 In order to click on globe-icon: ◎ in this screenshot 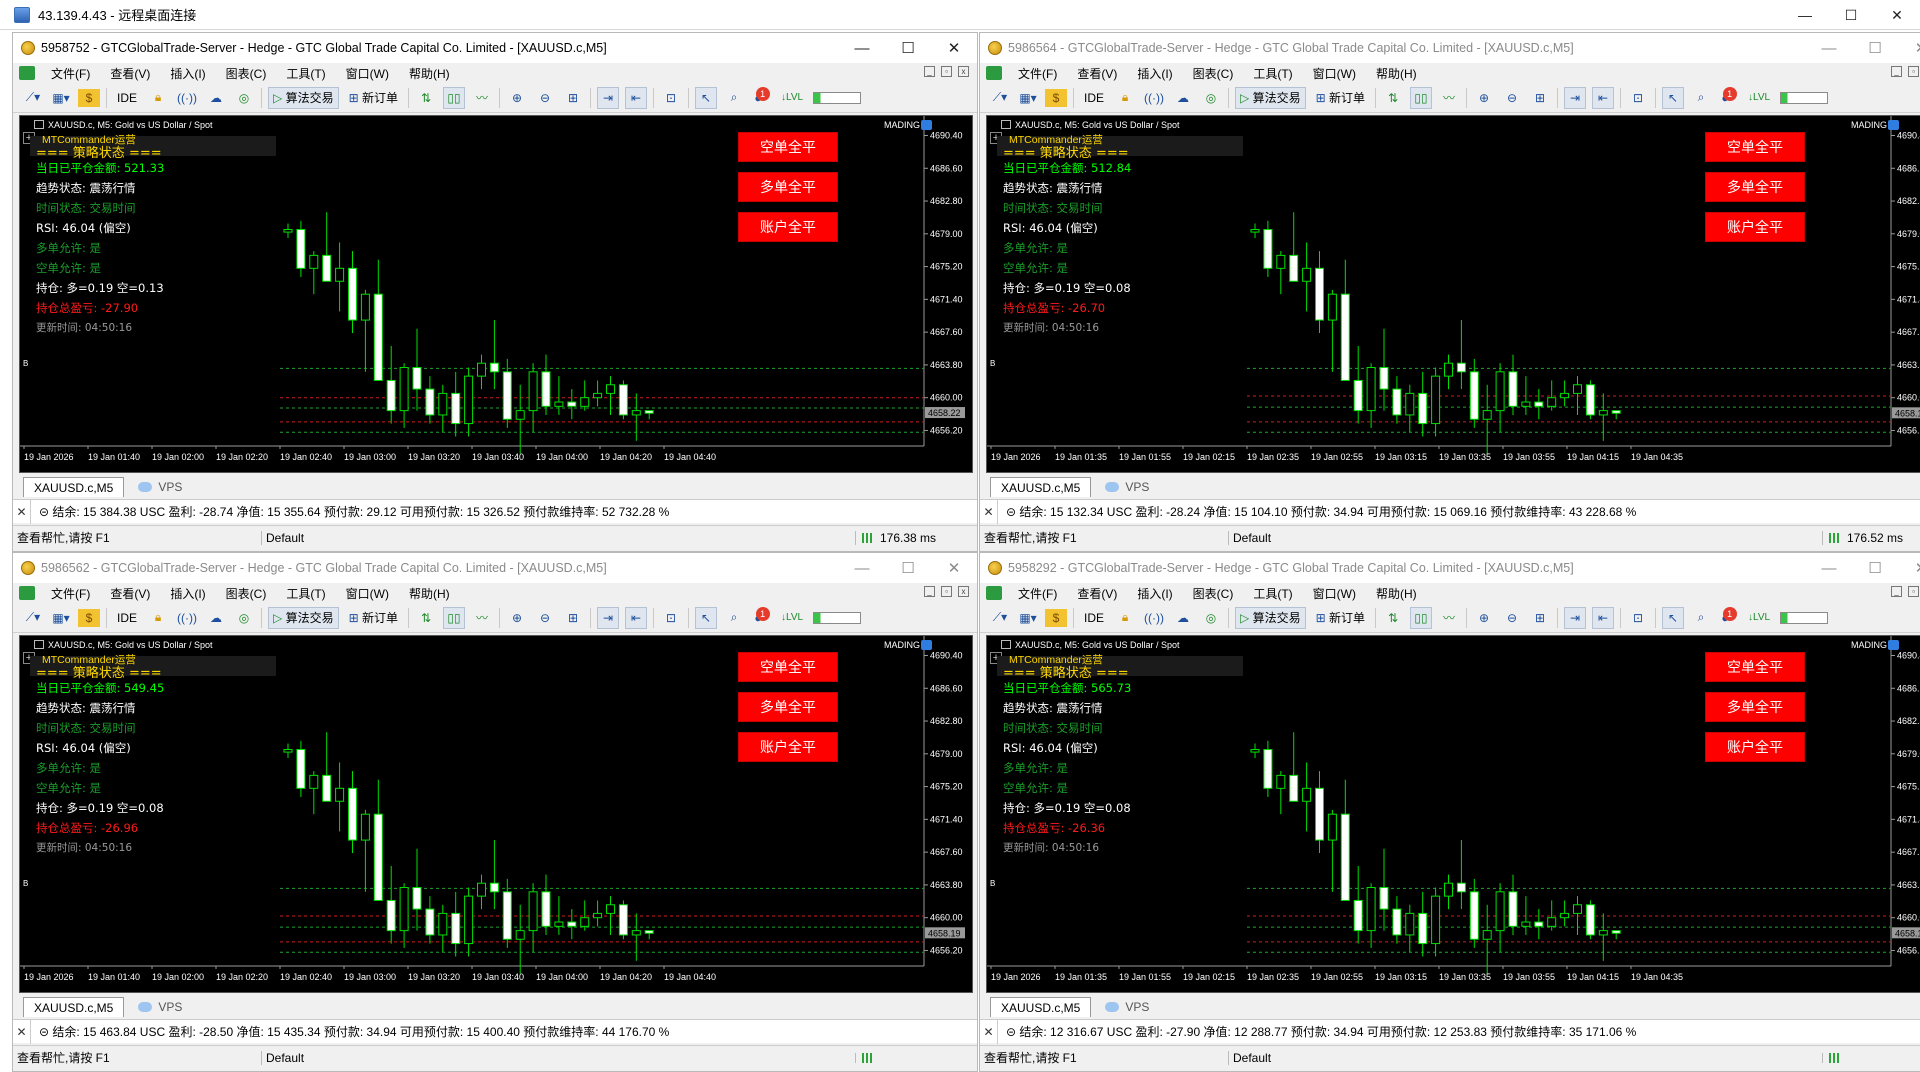, I will do `click(1211, 98)`.